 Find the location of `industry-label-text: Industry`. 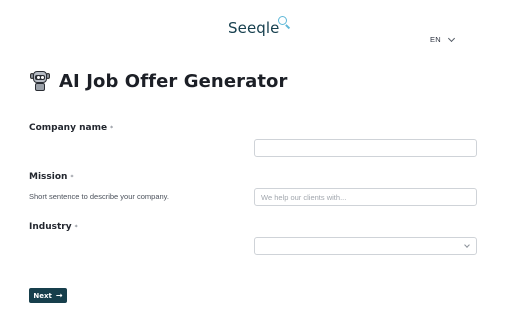

industry-label-text: Industry is located at coordinates (50, 227).